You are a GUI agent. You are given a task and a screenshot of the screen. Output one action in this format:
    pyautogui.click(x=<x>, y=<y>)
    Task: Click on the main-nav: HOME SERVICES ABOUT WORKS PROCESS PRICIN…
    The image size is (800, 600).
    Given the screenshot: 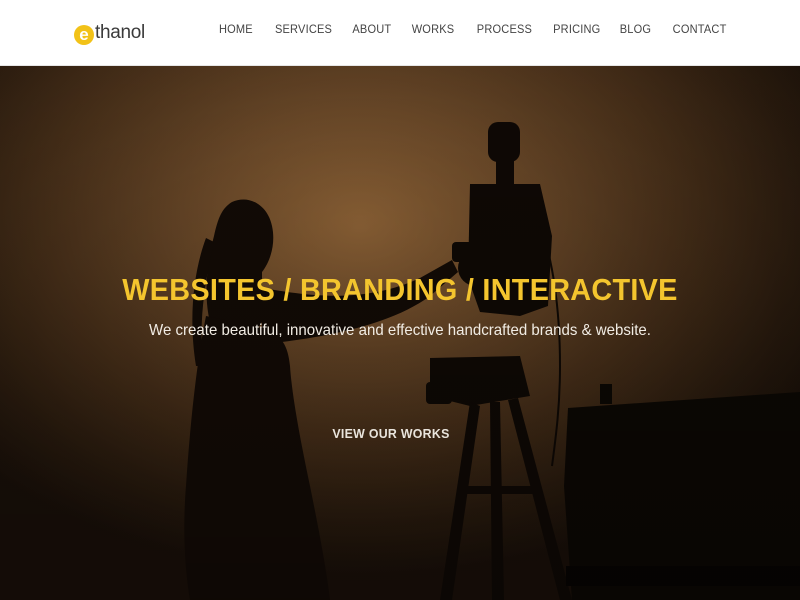 What is the action you would take?
    pyautogui.click(x=463, y=29)
    